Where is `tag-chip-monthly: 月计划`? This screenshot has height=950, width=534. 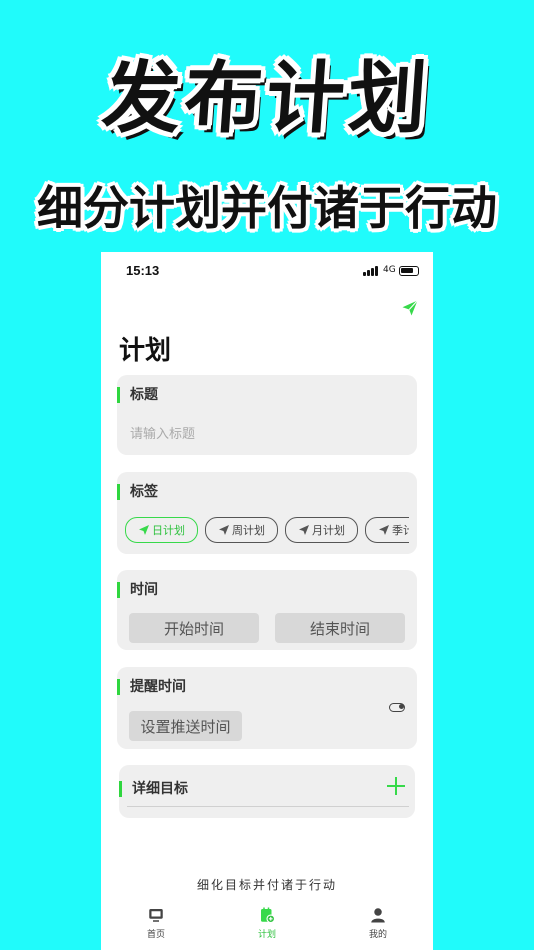 tag-chip-monthly: 月计划 is located at coordinates (321, 530).